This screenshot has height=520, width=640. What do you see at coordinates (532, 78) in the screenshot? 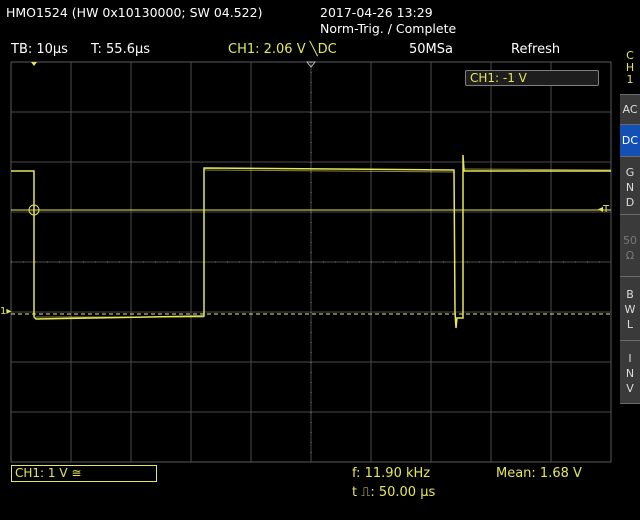
I see `channel-scale-overlay: CH1: -1 V` at bounding box center [532, 78].